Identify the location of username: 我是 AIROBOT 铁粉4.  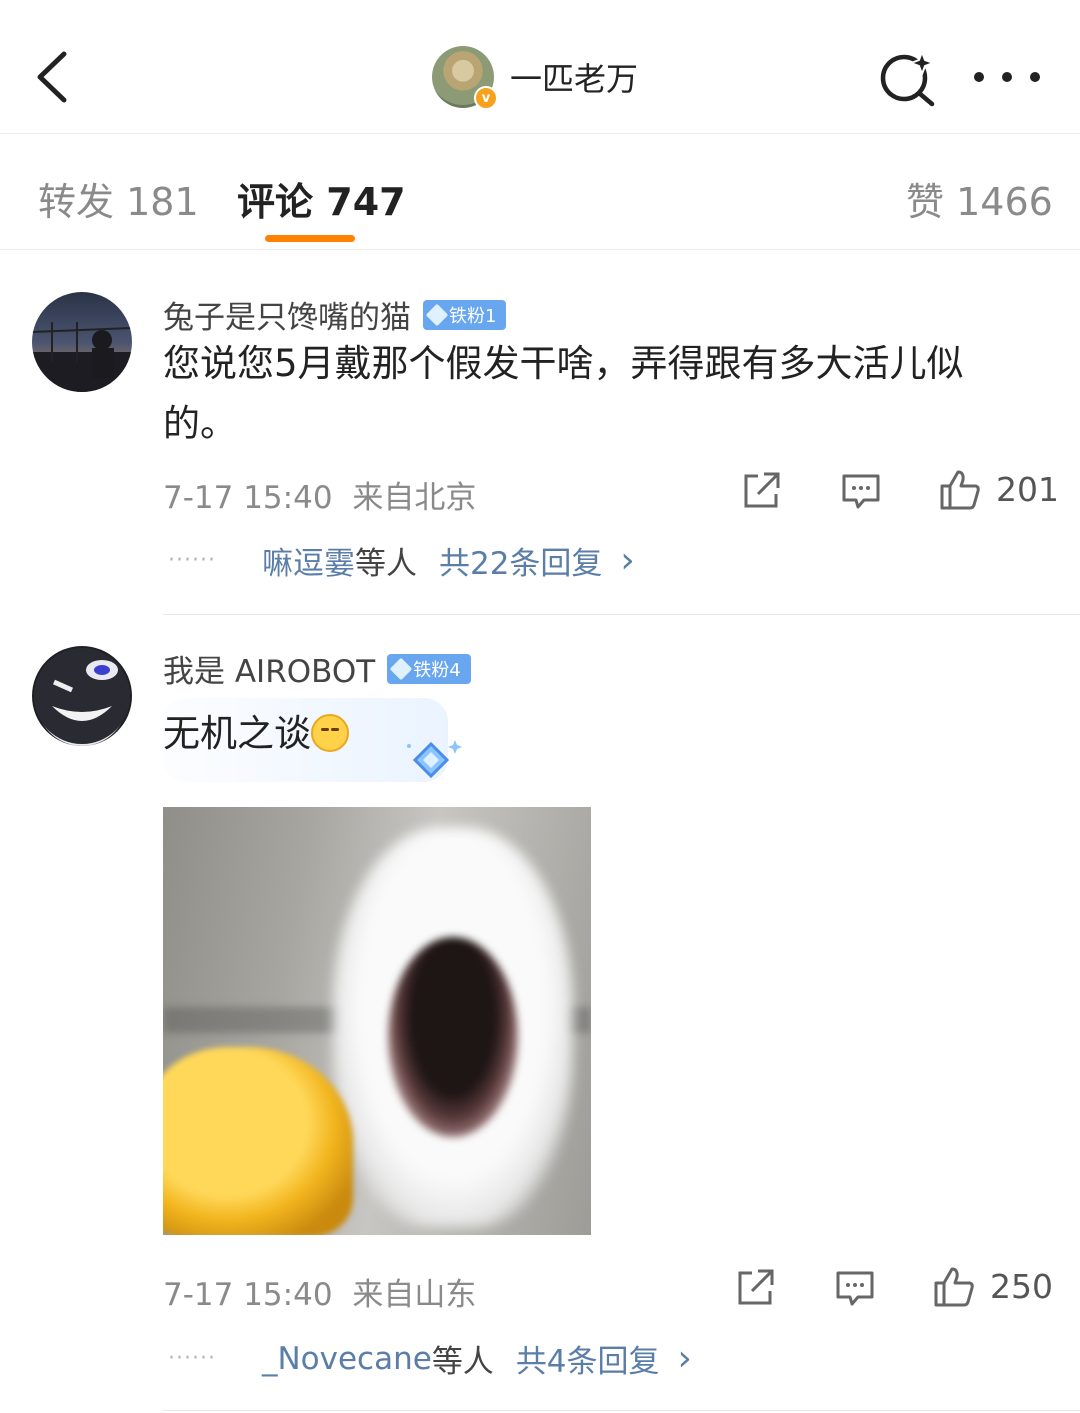
(317, 668).